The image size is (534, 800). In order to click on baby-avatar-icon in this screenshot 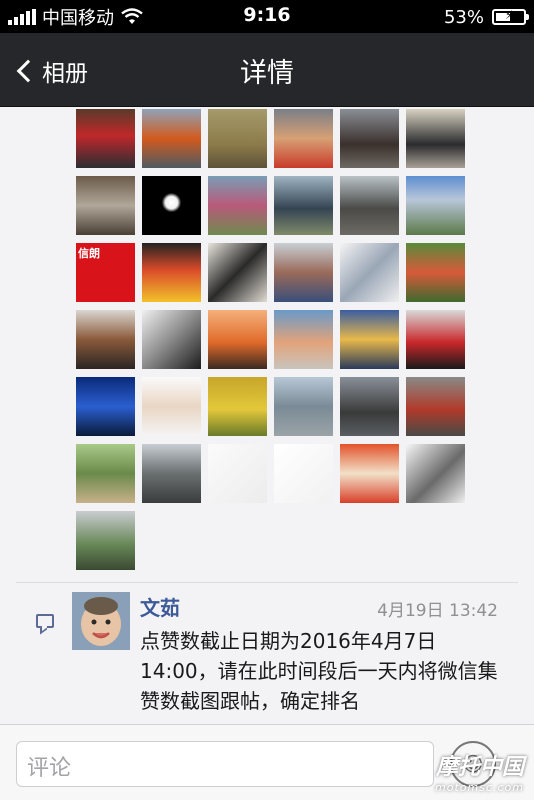, I will do `click(101, 621)`.